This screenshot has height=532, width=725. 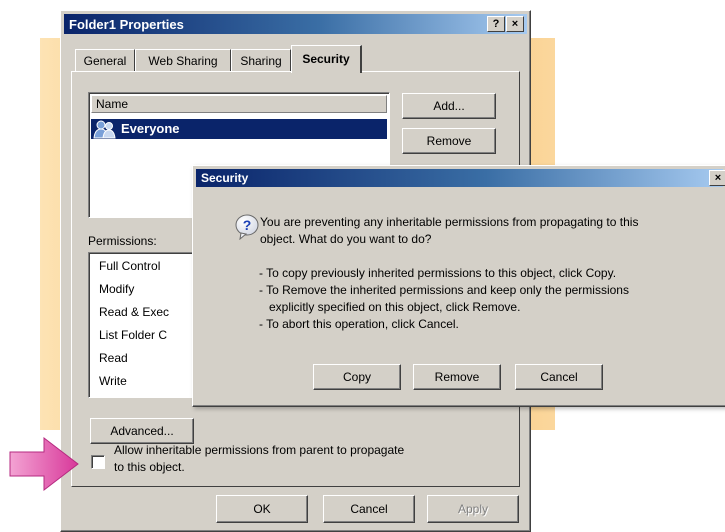 I want to click on apply-button: Apply, so click(x=473, y=509).